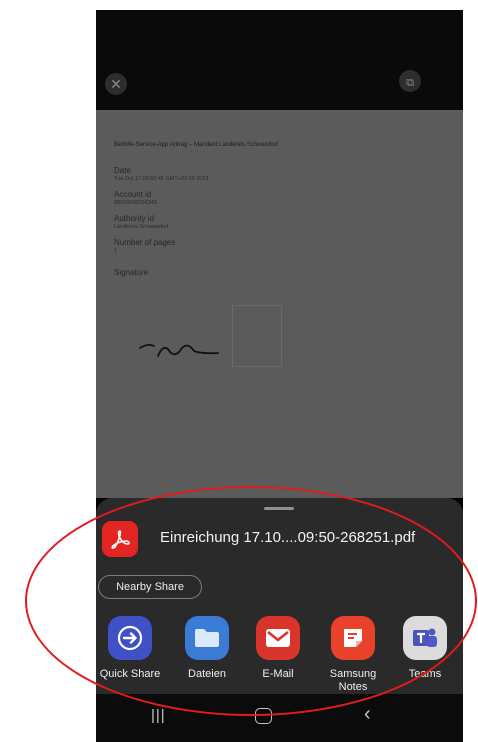 This screenshot has width=478, height=742. Describe the element at coordinates (269, 174) in the screenshot. I see `field-date: Date Tue Oct 17 09:50:45 GMT+02:00 2023` at that location.